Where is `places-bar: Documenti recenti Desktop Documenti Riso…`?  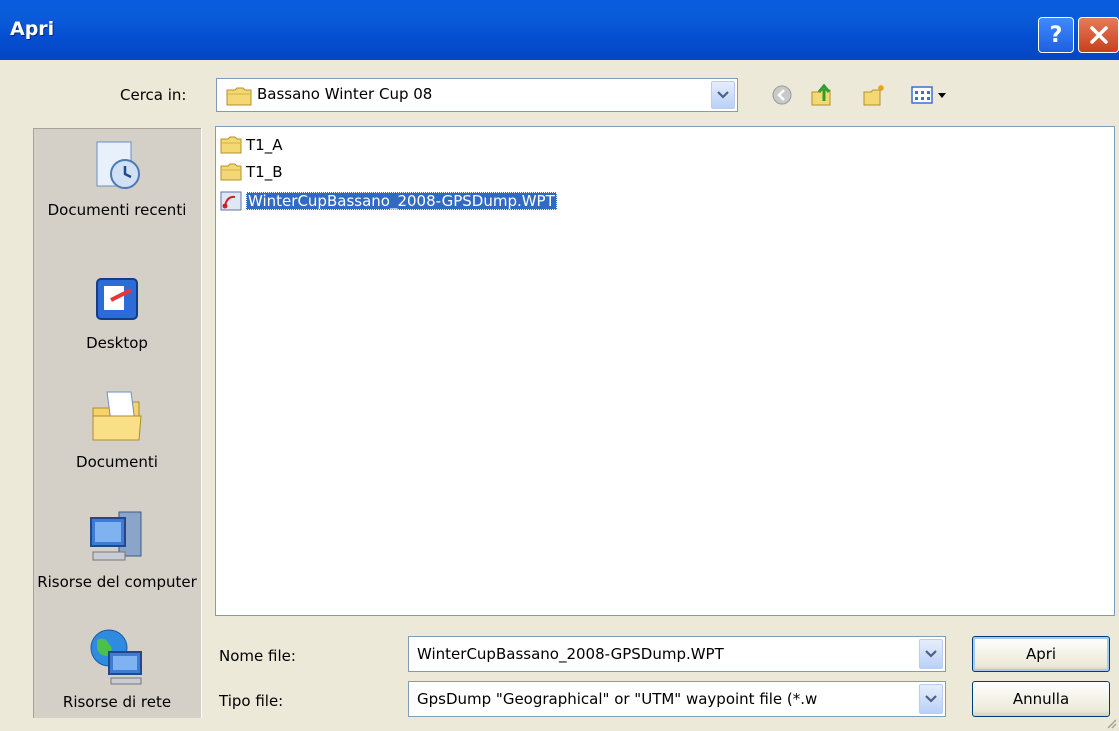 places-bar: Documenti recenti Desktop Documenti Riso… is located at coordinates (117, 423).